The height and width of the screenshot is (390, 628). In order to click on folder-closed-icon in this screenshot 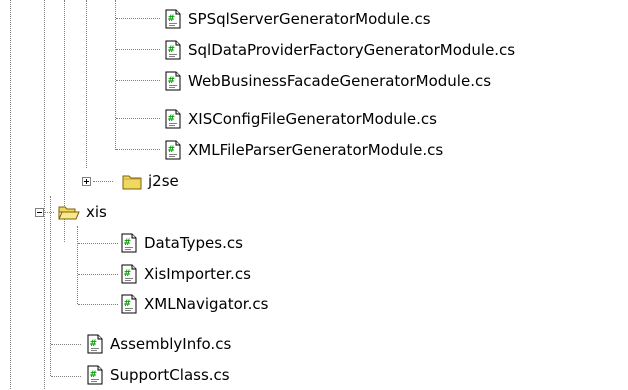, I will do `click(132, 181)`.